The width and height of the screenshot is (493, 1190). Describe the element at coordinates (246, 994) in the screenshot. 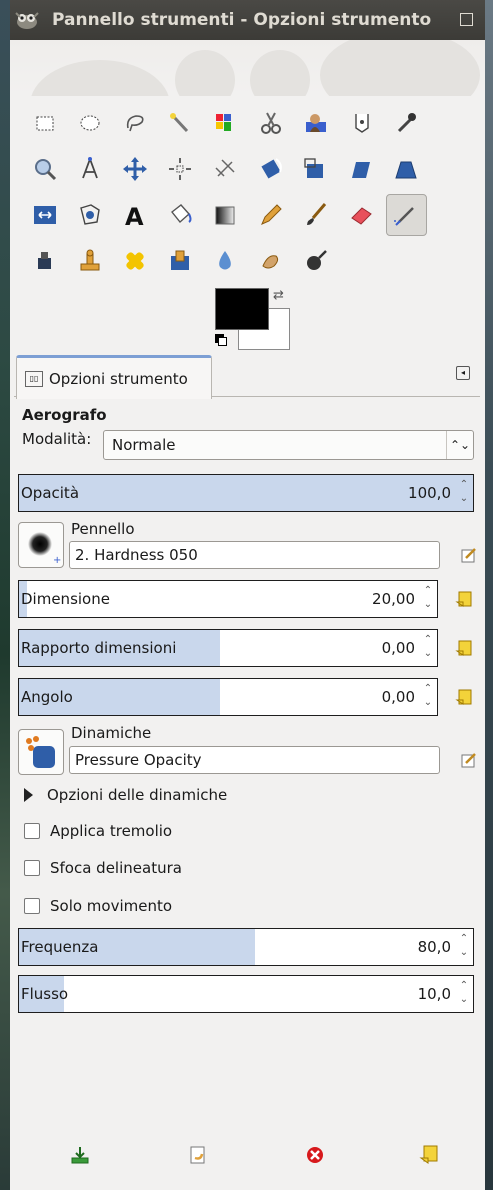

I see `flow-slider: Flusso 10,0 ⌃ ⌄` at that location.